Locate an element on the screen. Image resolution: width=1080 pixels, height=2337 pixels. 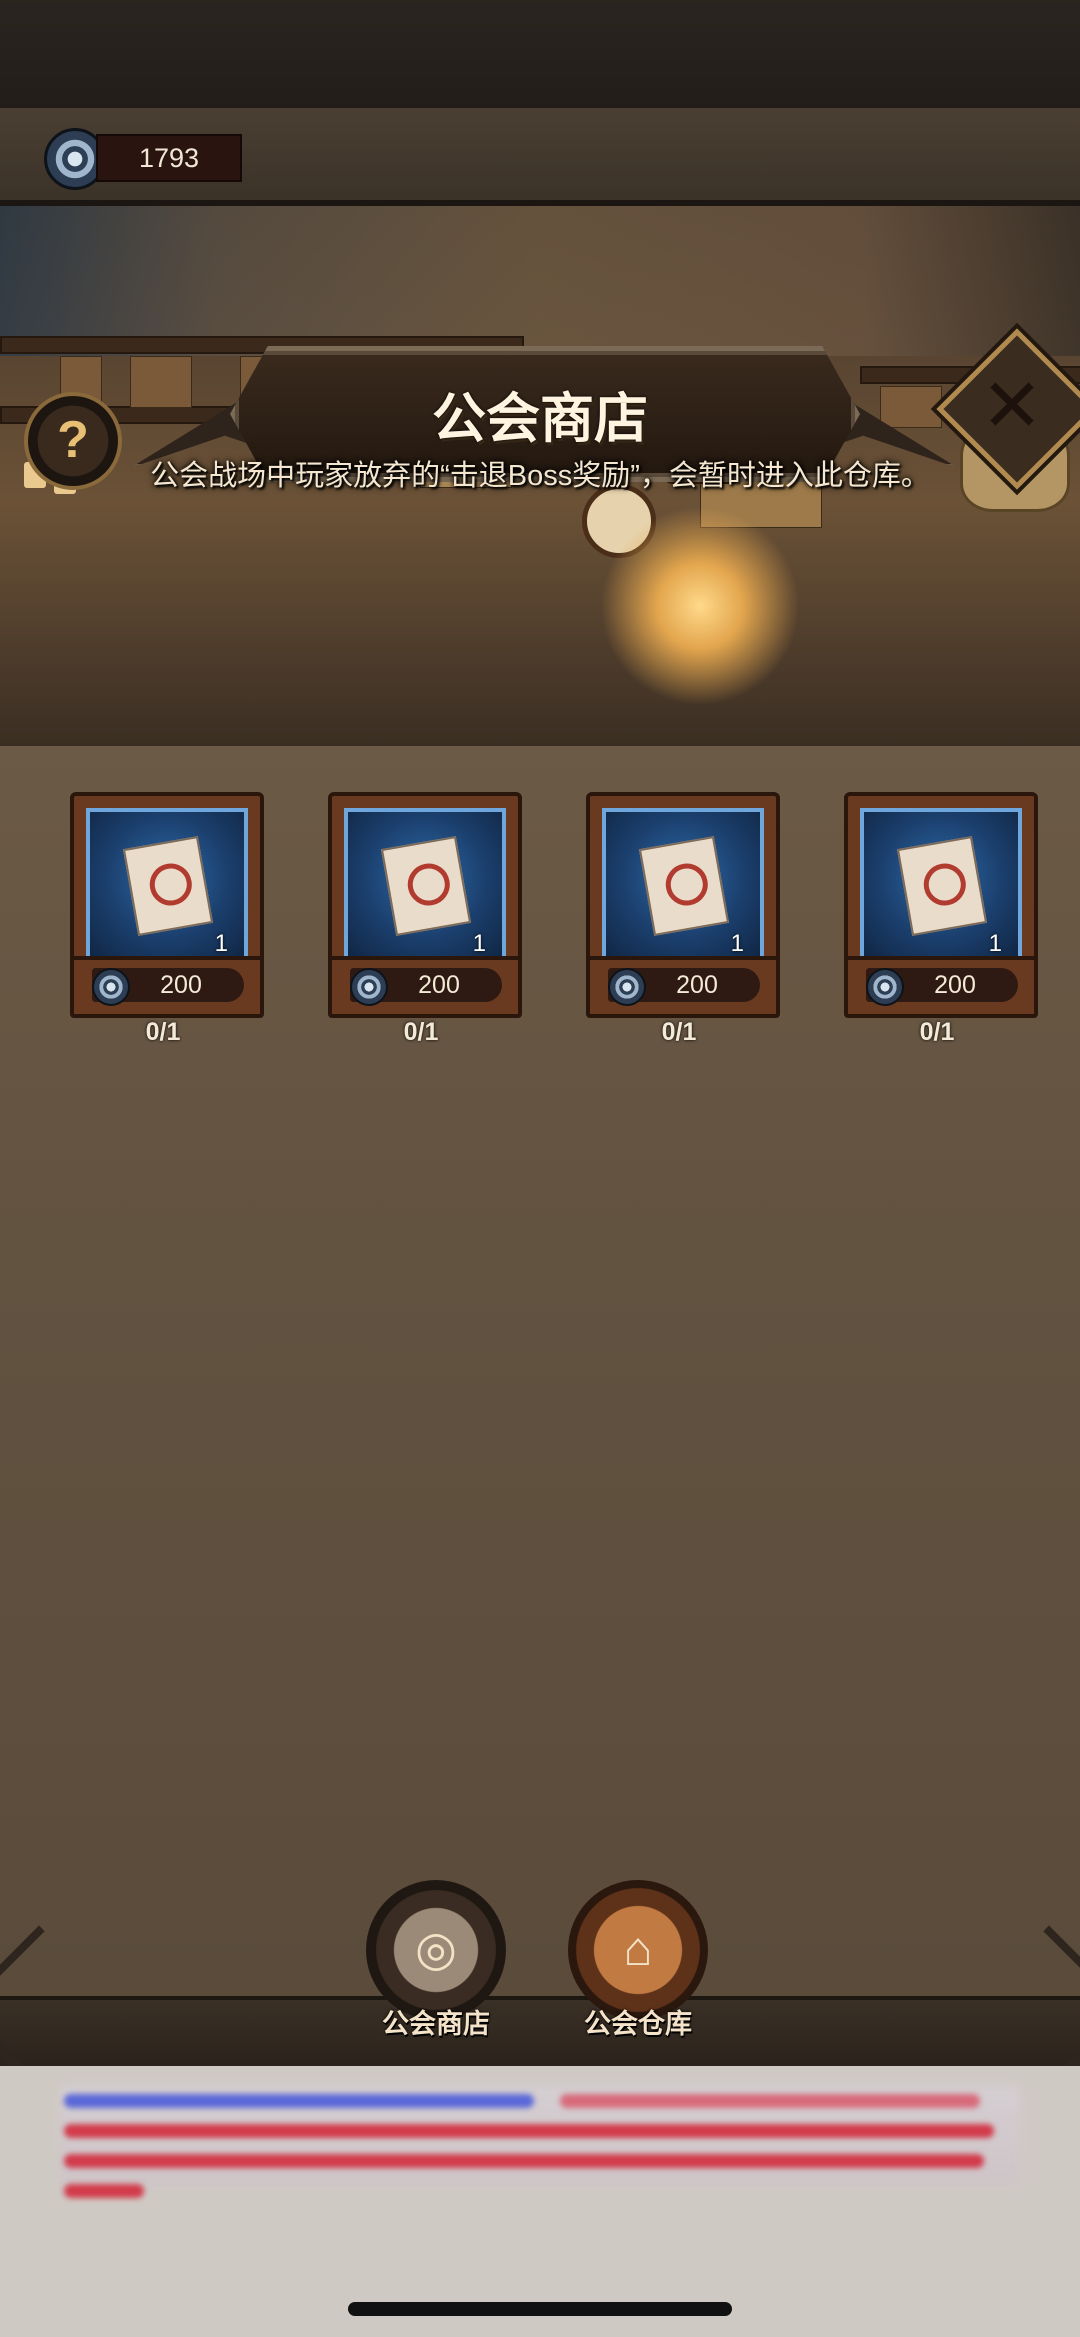
close-icon: ✕ is located at coordinates (1012, 406).